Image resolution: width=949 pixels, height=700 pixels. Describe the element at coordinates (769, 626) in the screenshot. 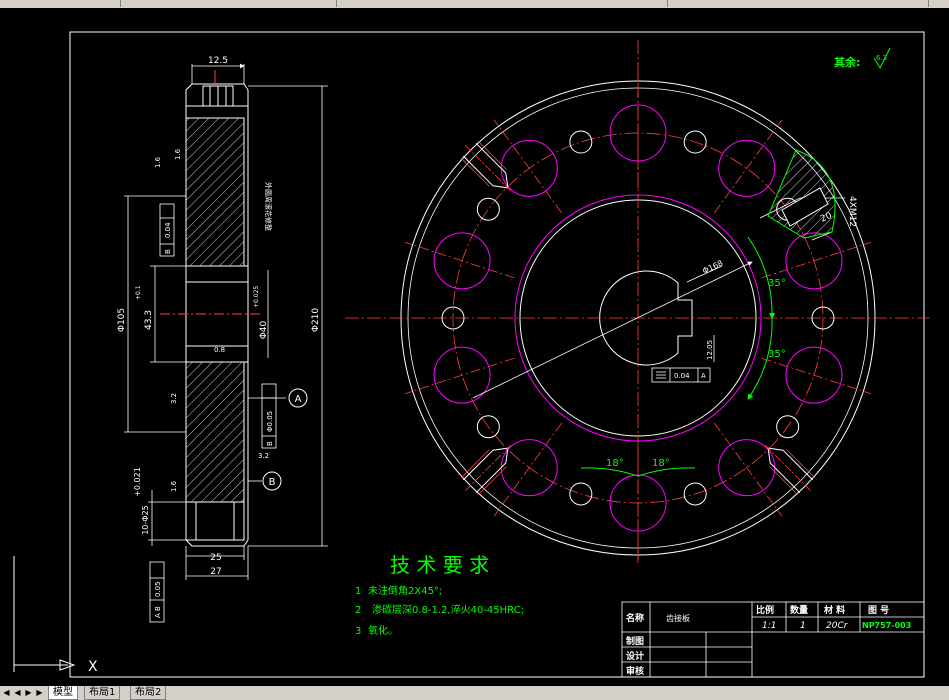

I see `tb-scale: 1:1` at that location.